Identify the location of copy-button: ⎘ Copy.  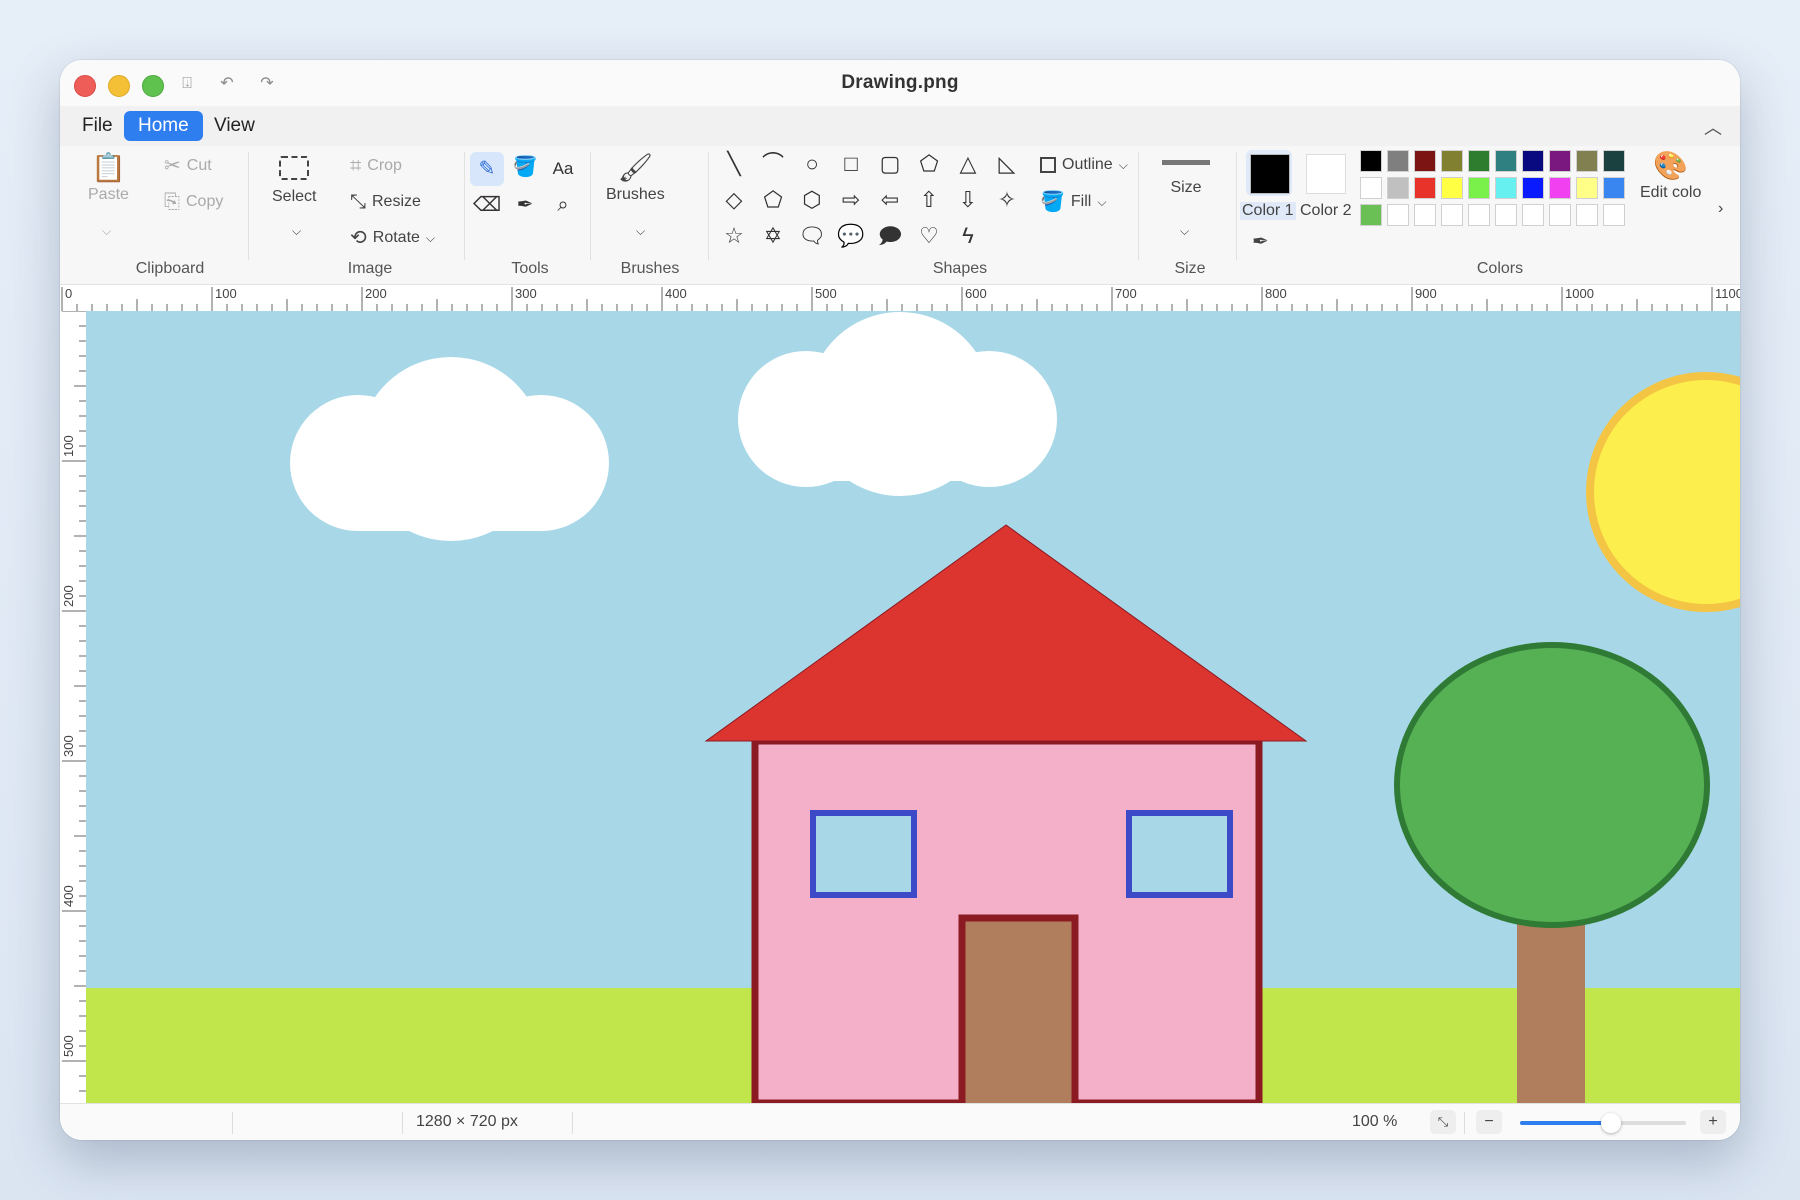
(193, 202).